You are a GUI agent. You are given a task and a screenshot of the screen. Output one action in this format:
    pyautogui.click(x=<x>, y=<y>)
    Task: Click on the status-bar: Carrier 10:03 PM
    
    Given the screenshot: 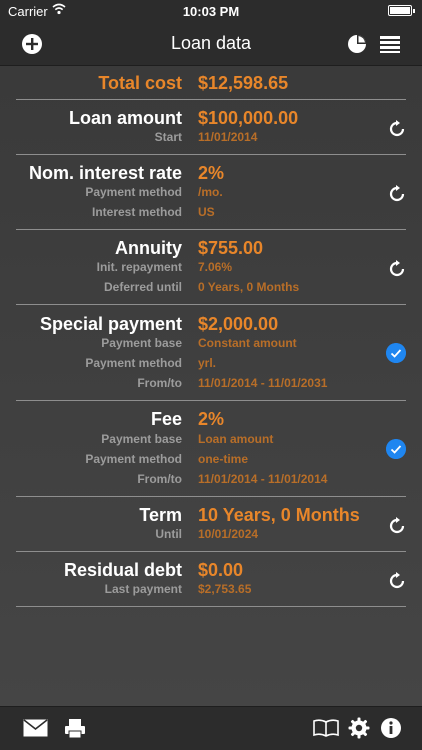 What is the action you would take?
    pyautogui.click(x=211, y=11)
    